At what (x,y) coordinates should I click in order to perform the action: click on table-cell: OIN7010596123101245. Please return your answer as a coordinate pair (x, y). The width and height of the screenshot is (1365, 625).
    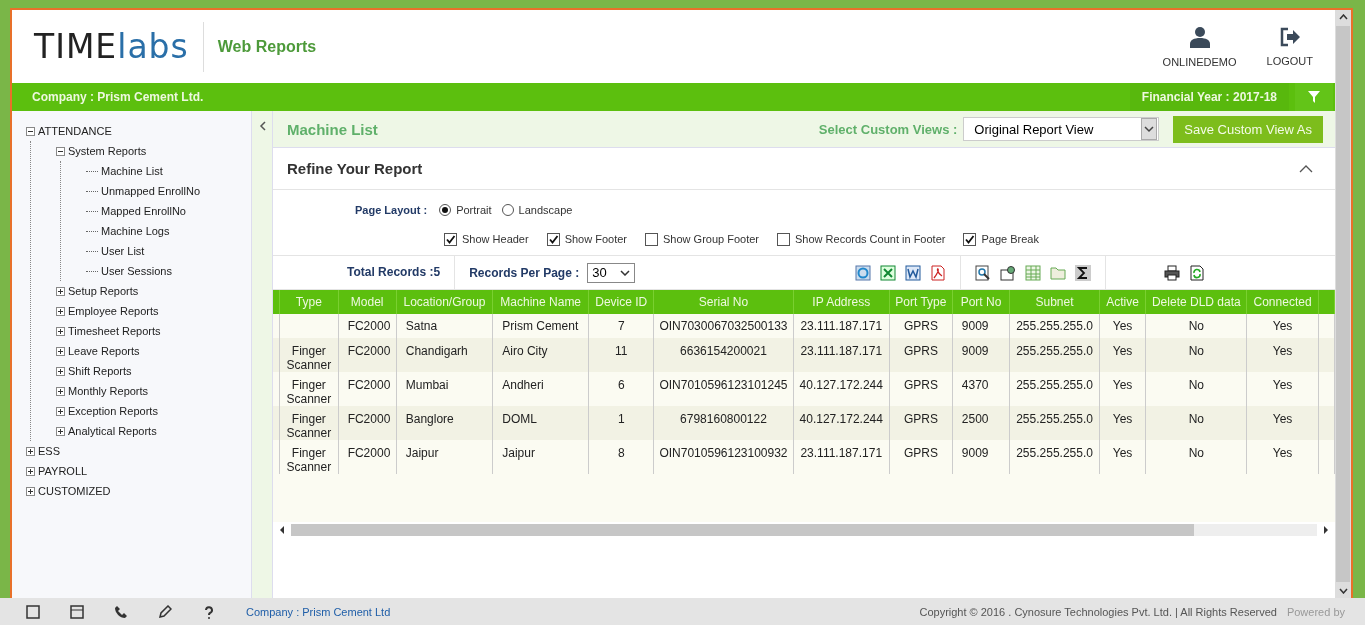
    Looking at the image, I should click on (723, 385).